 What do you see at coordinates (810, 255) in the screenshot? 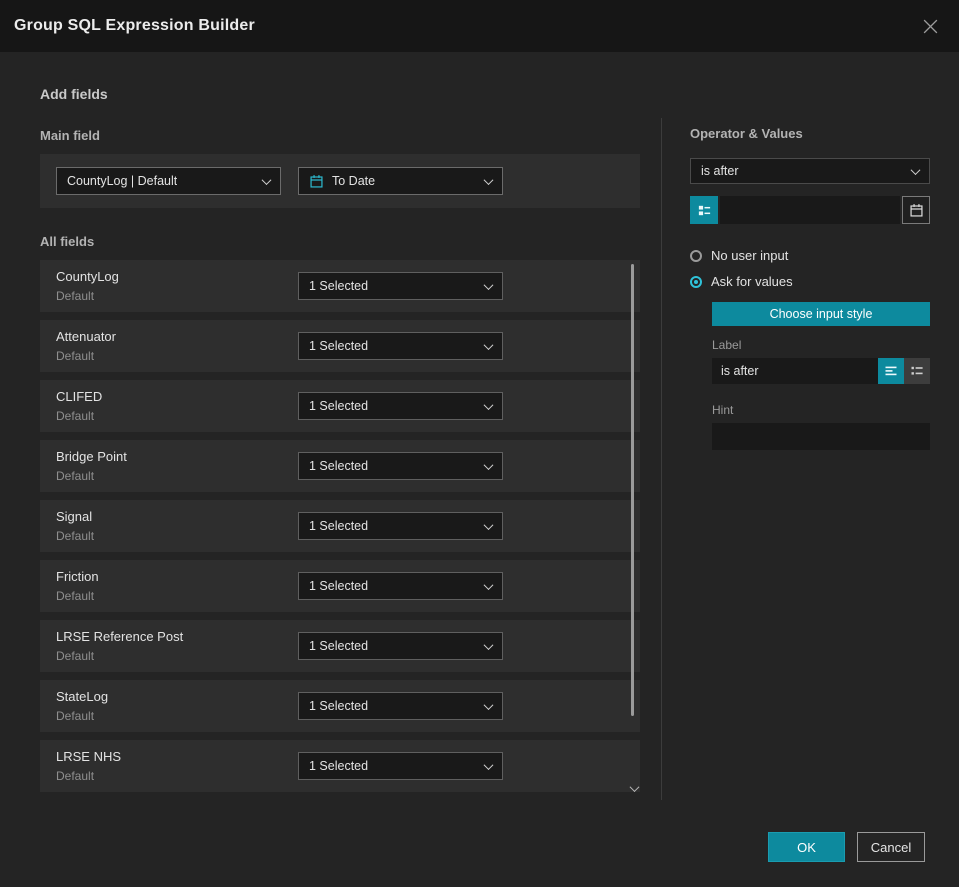
I see `radio-no-user-input: No user input` at bounding box center [810, 255].